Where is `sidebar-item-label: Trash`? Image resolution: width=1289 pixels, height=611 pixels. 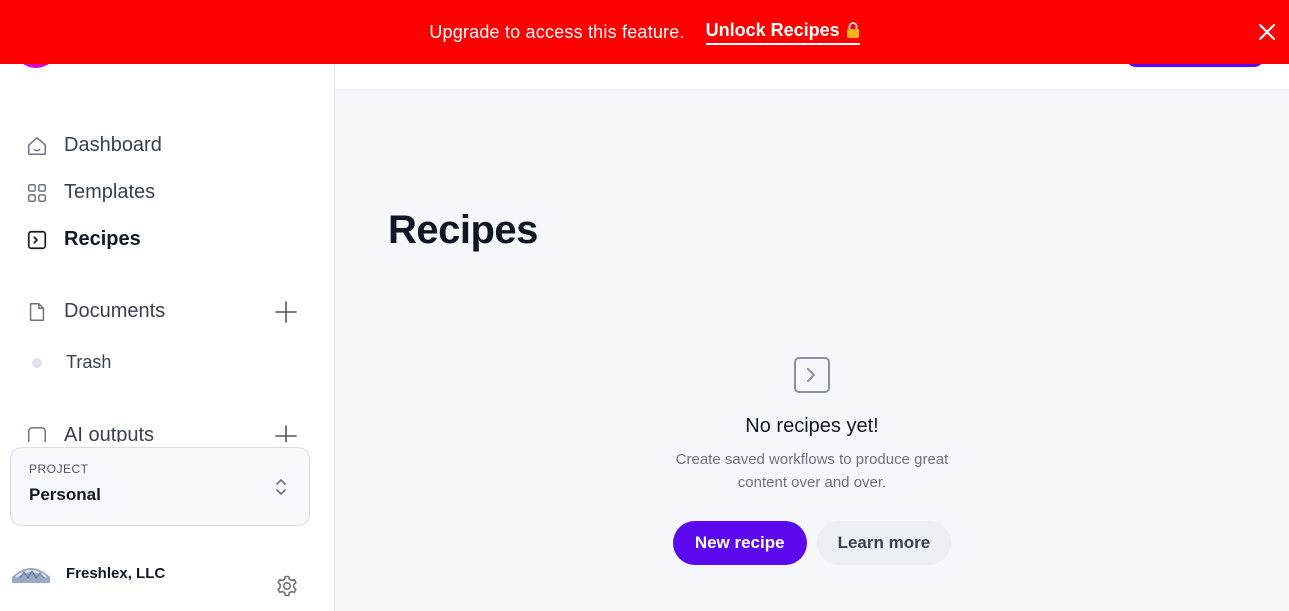
sidebar-item-label: Trash is located at coordinates (89, 362).